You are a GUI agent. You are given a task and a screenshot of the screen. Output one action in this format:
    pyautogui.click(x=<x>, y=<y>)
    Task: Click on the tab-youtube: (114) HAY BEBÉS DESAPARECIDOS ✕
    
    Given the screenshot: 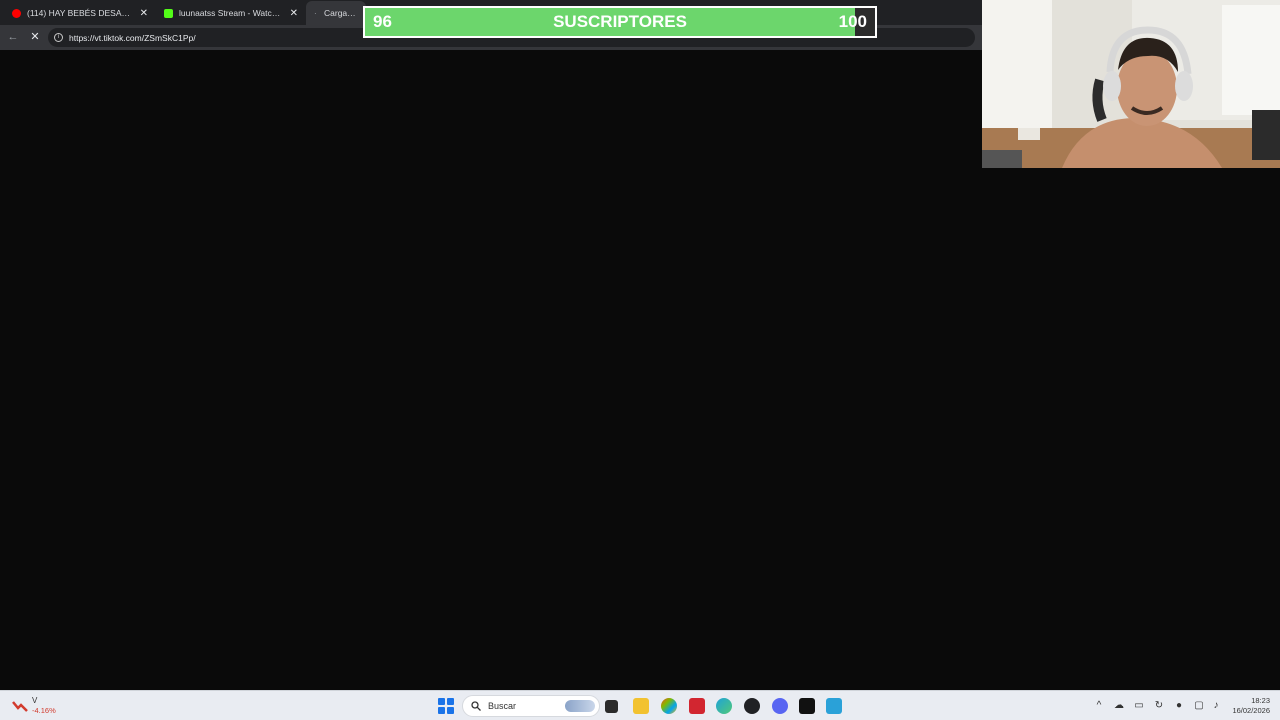 What is the action you would take?
    pyautogui.click(x=80, y=13)
    